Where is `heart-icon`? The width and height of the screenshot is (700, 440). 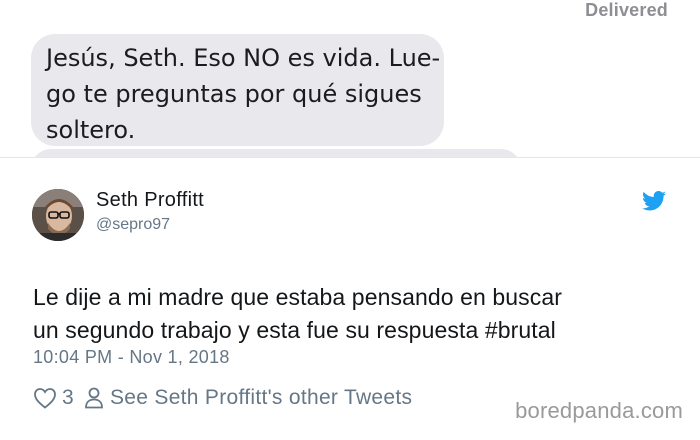 heart-icon is located at coordinates (45, 398).